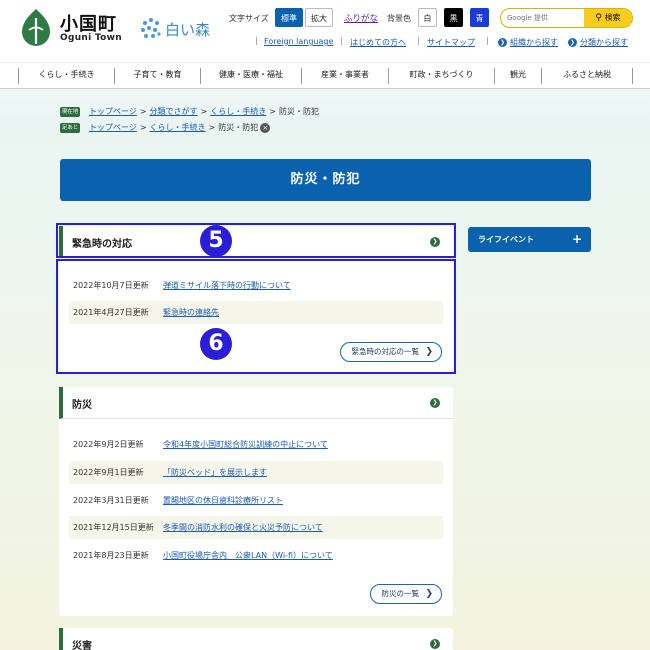  I want to click on search-button: ⚲ 検索, so click(608, 18).